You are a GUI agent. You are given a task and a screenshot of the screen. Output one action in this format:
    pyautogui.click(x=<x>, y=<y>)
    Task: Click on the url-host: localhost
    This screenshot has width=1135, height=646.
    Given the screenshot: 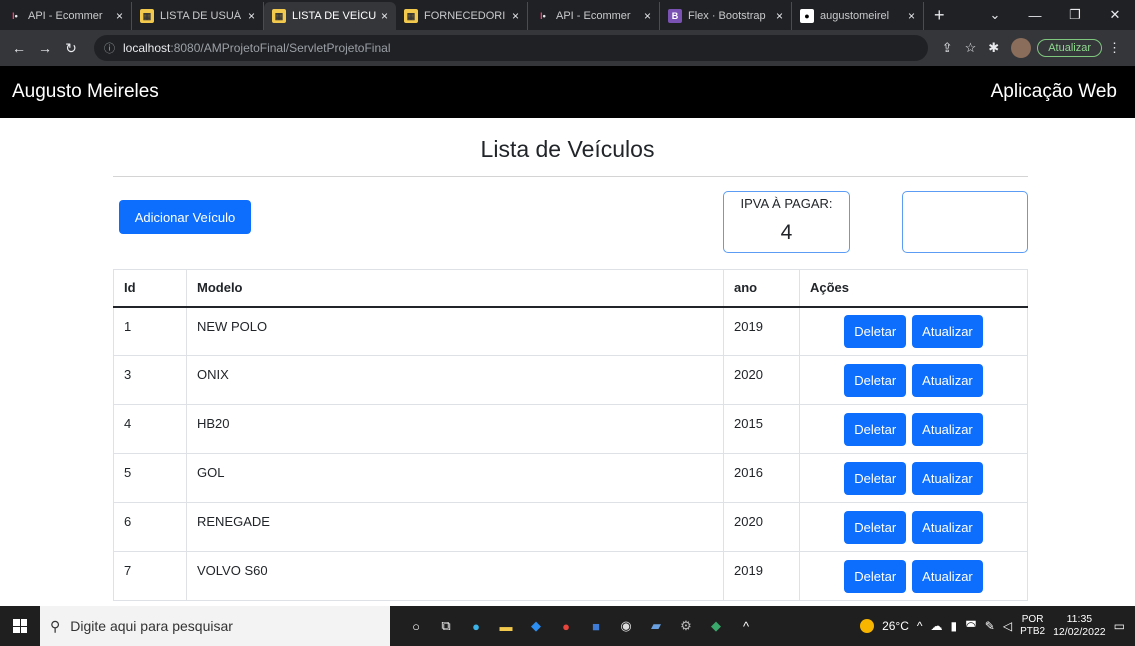 What is the action you would take?
    pyautogui.click(x=147, y=48)
    